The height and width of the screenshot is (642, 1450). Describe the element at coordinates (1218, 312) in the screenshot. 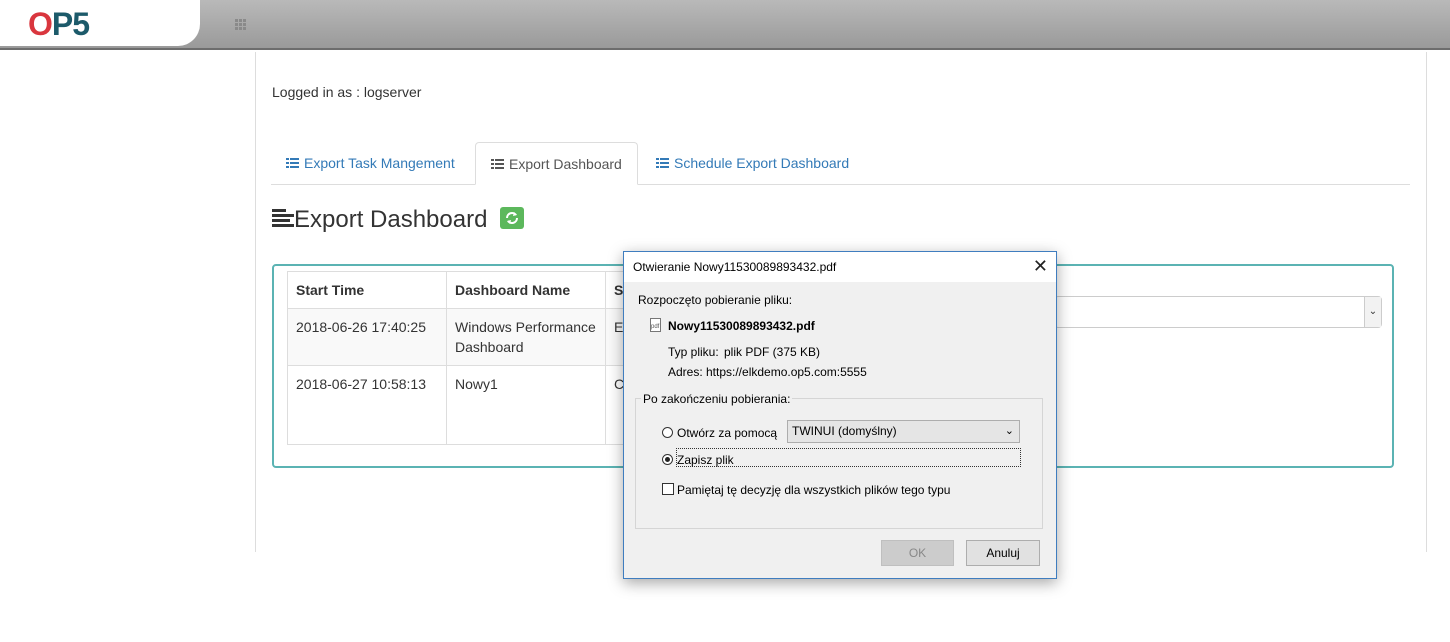

I see `dashboard-select: ⌄` at that location.